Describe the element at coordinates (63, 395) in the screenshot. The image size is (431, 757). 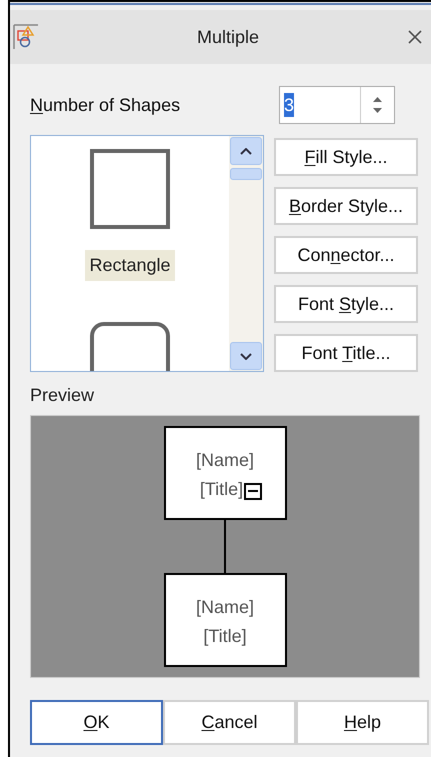
I see `section-label: Preview` at that location.